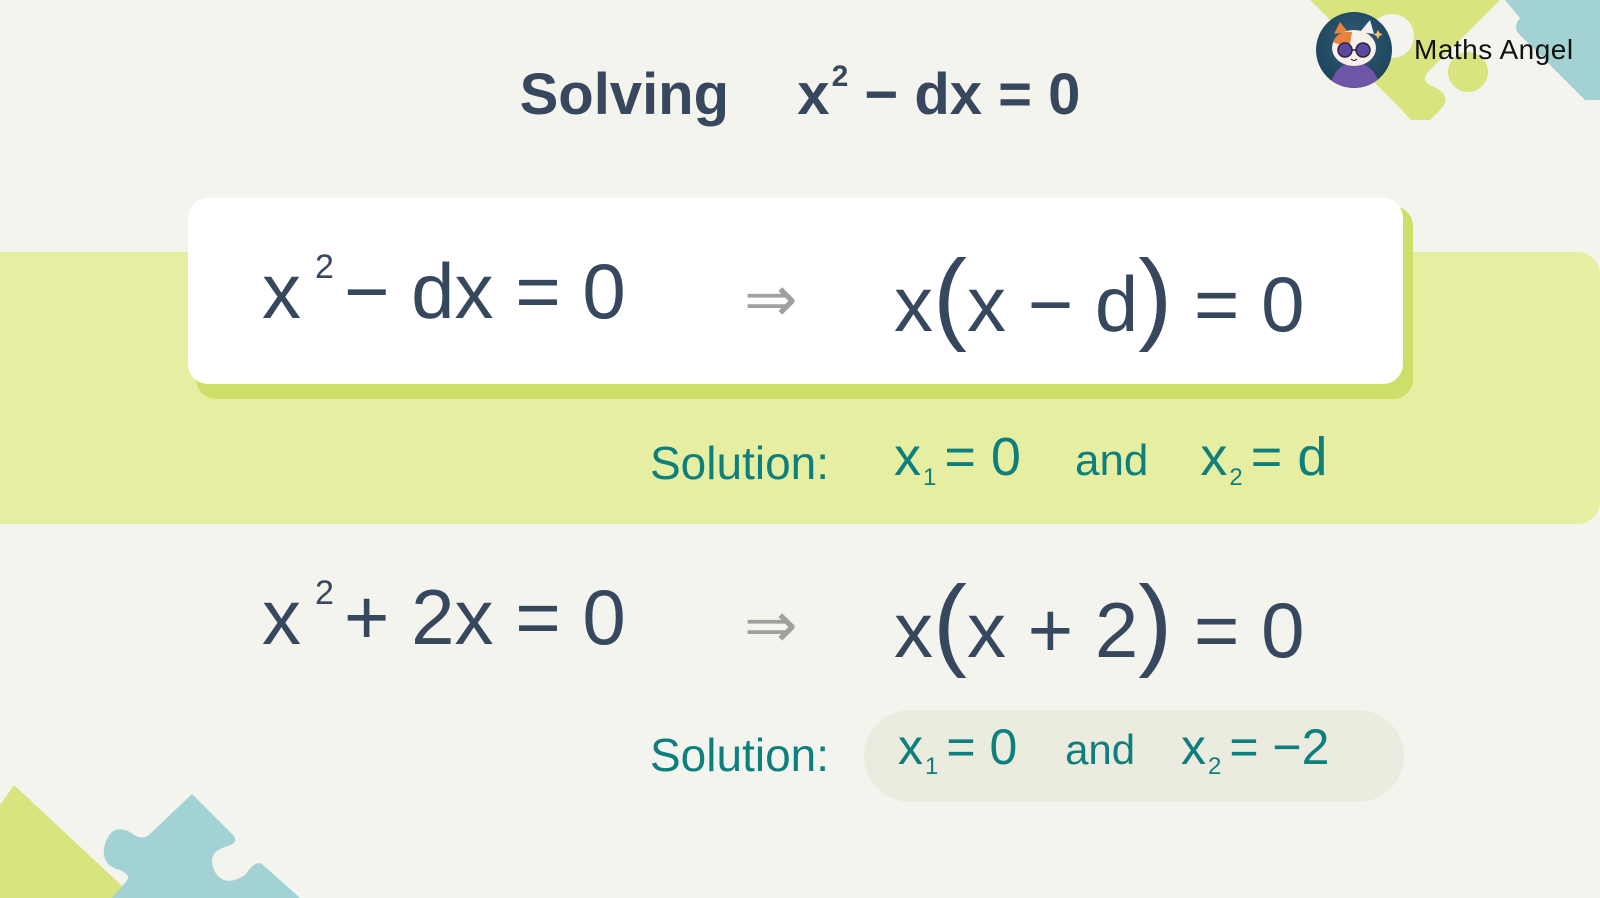 This screenshot has height=898, width=1600. I want to click on example2-factored: x(x + 2) = 0, so click(1099, 622).